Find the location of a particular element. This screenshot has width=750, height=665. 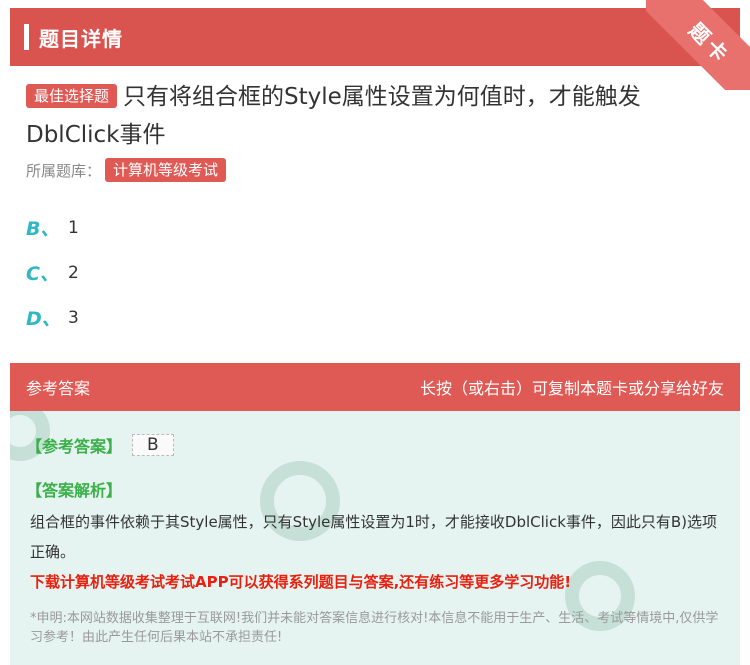

reference-answer: 【参考答案】 B is located at coordinates (100, 445).